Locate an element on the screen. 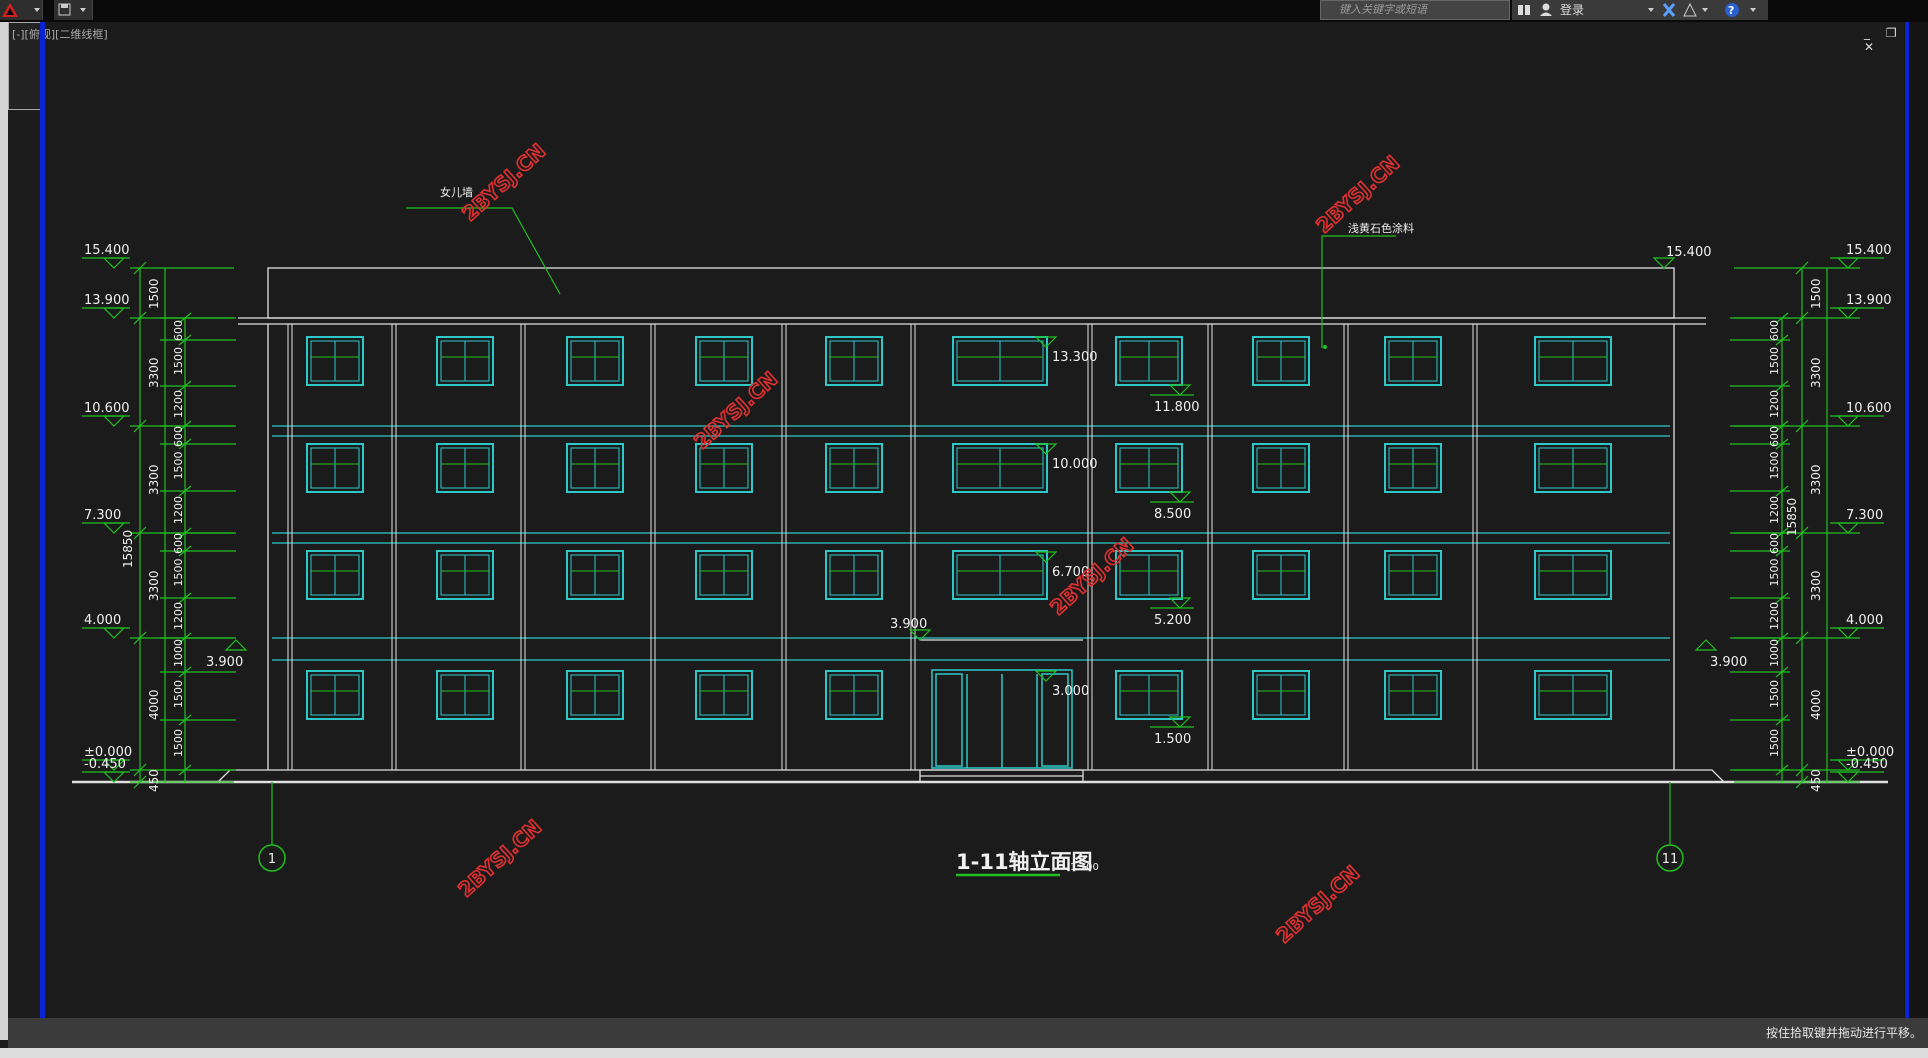 Image resolution: width=1928 pixels, height=1058 pixels. save-icon is located at coordinates (72, 9).